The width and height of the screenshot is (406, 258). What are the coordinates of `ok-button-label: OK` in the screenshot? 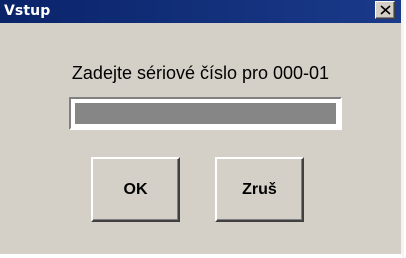 It's located at (135, 189).